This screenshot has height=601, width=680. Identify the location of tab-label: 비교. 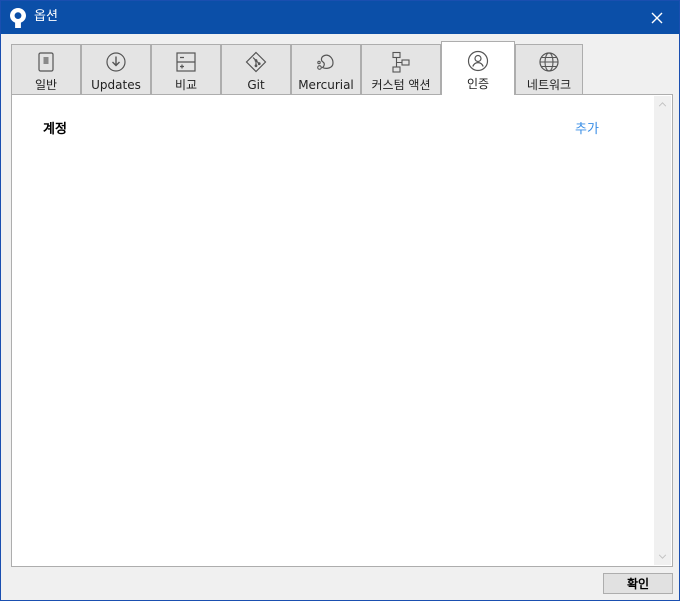
(186, 85).